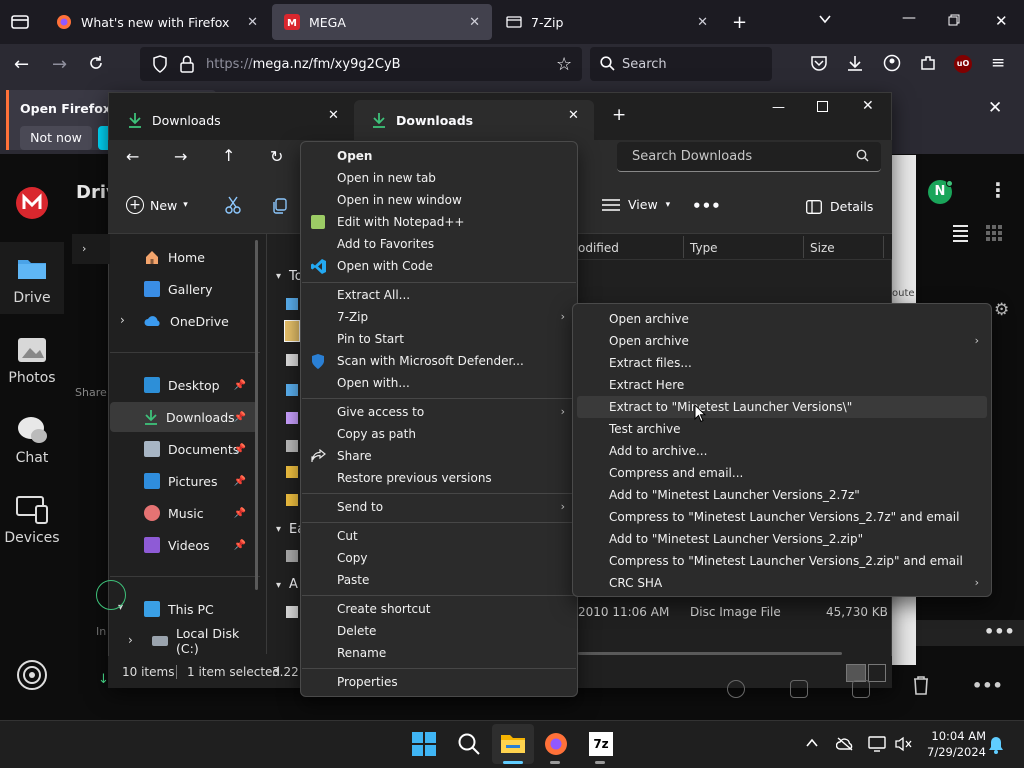  Describe the element at coordinates (819, 63) in the screenshot. I see `pocket-icon` at that location.